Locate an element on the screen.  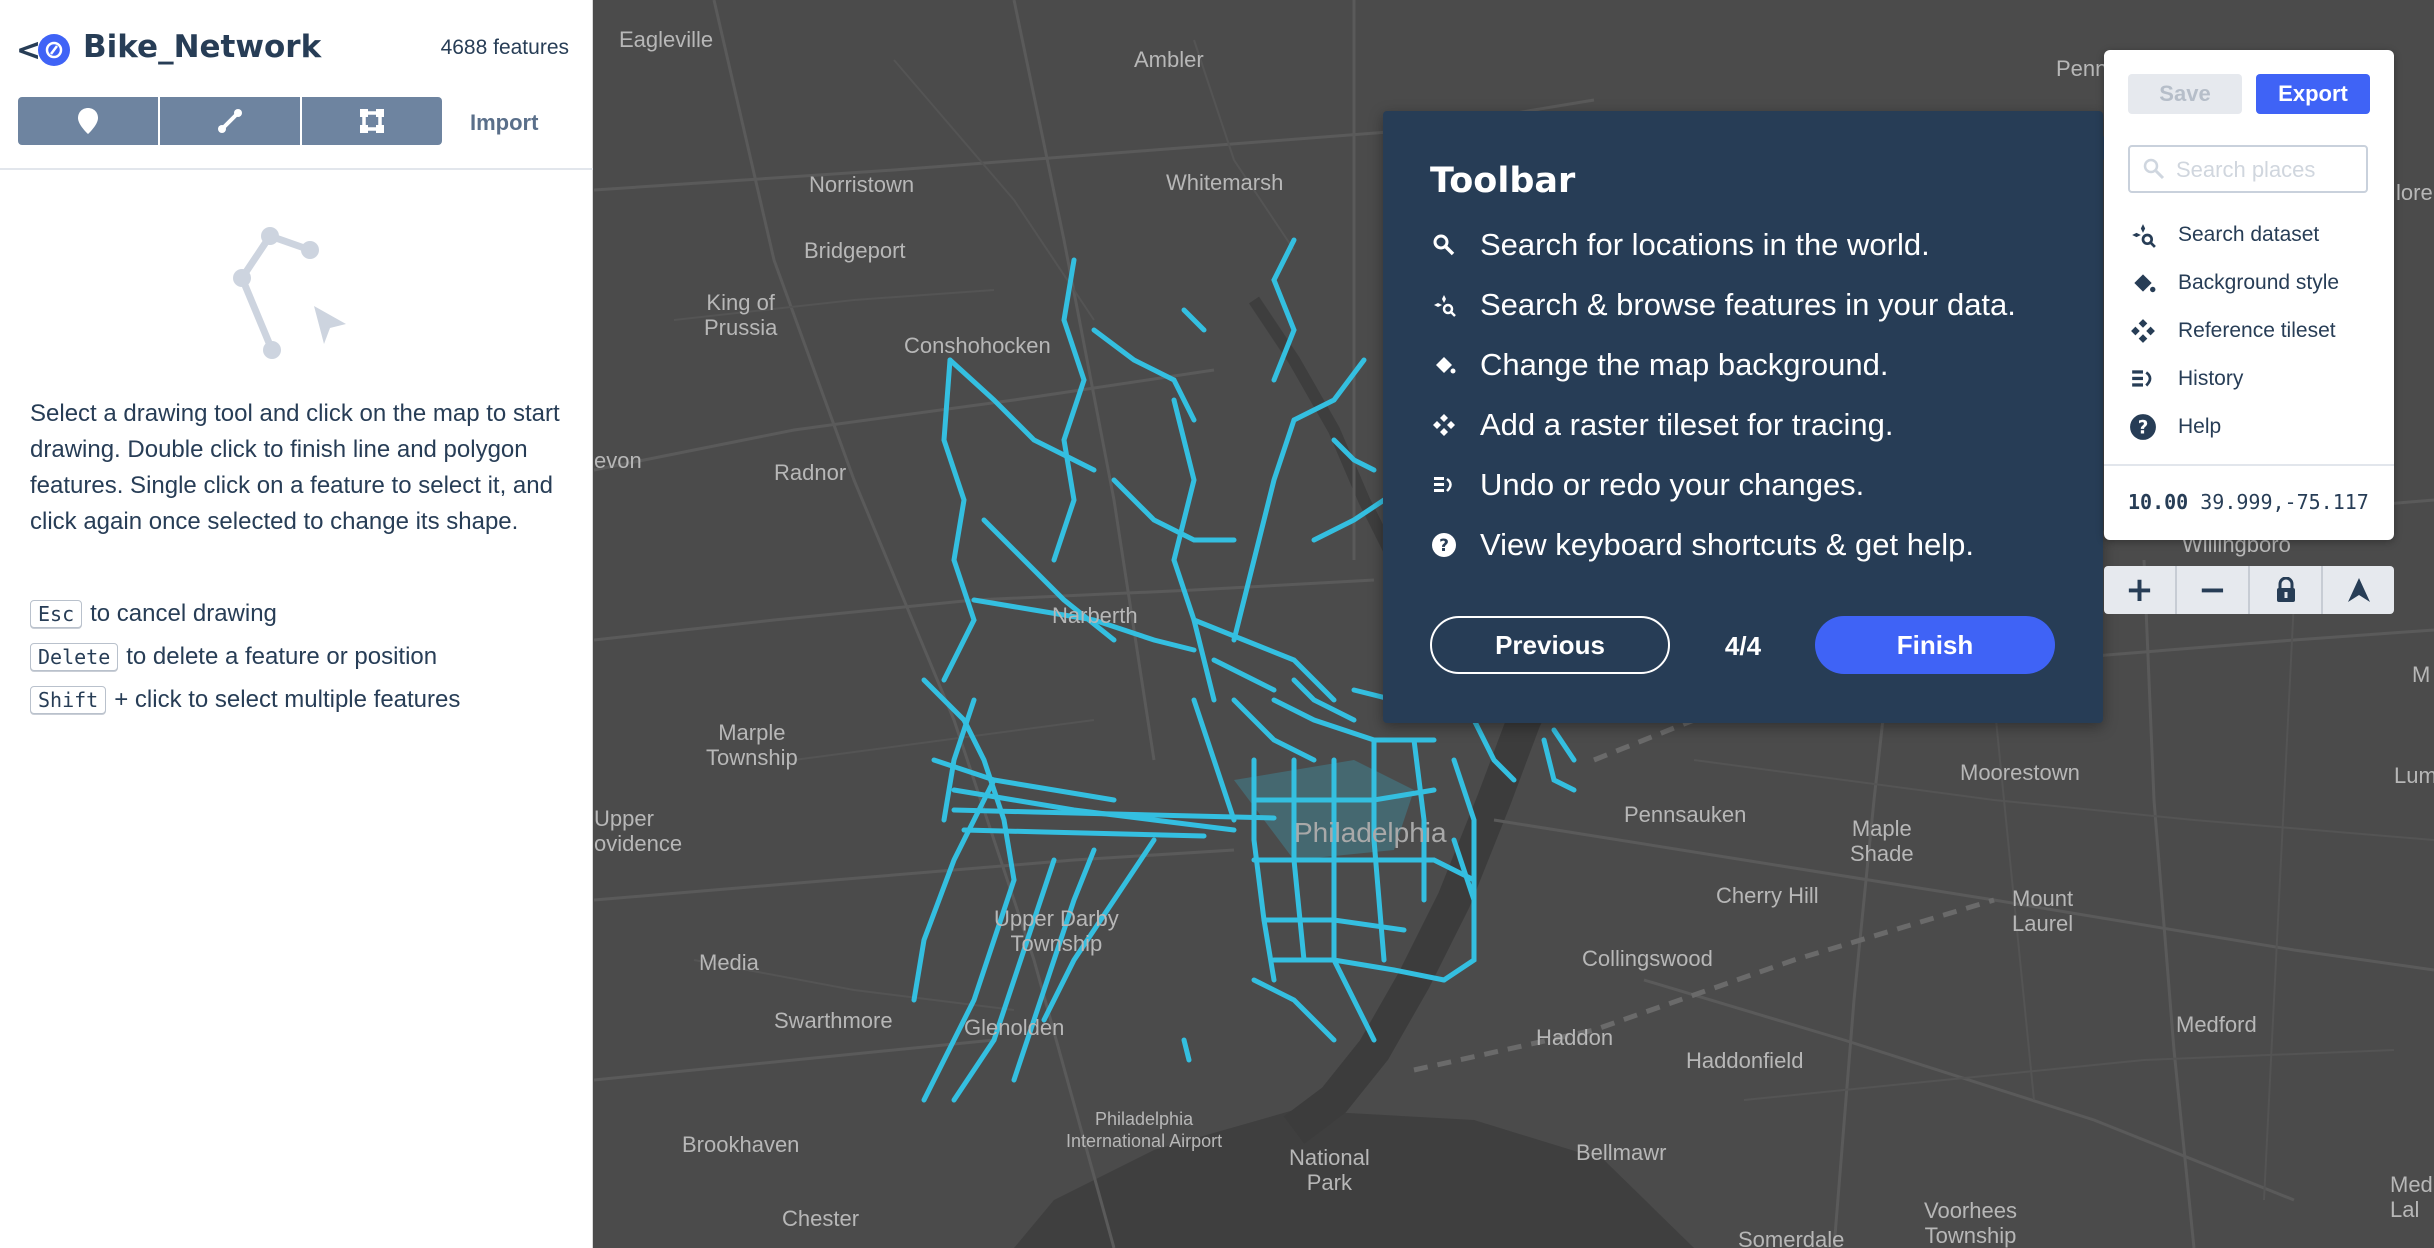
place-label: King of Prussia is located at coordinates (741, 315).